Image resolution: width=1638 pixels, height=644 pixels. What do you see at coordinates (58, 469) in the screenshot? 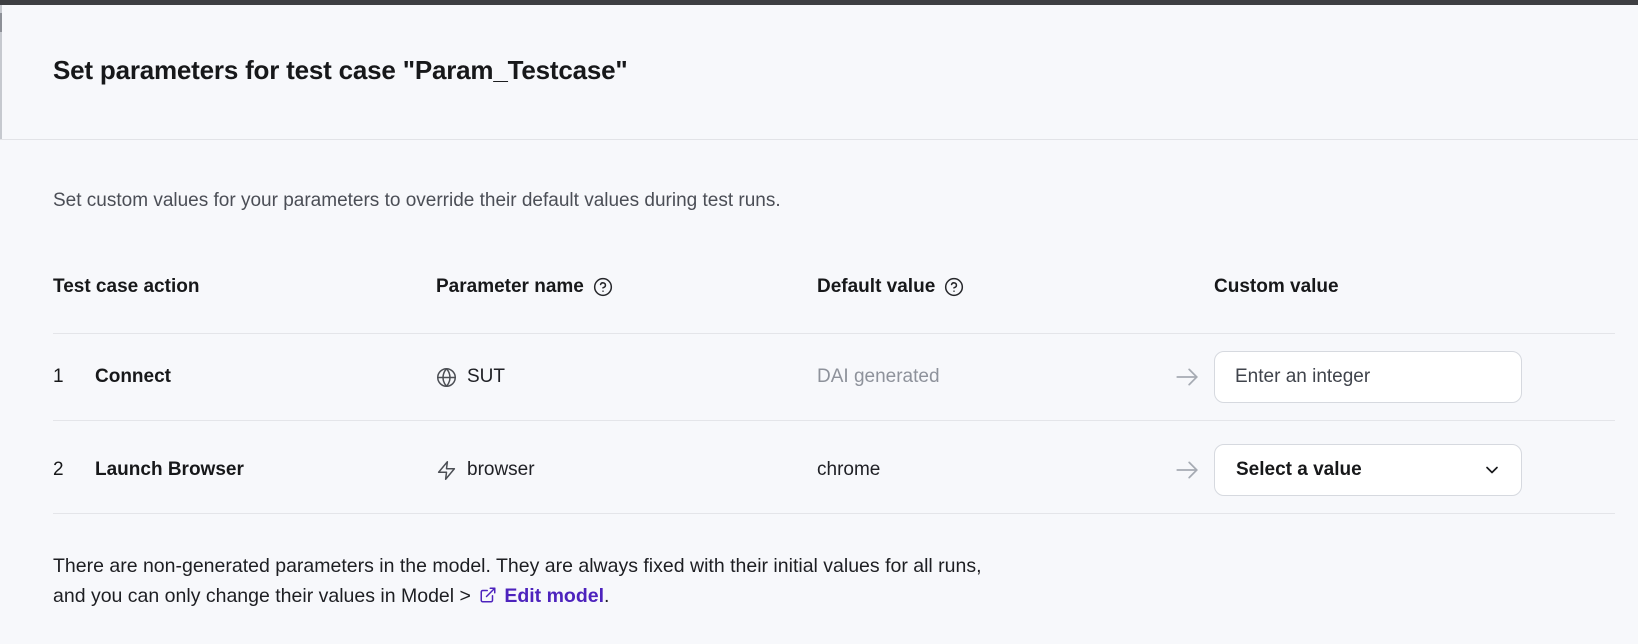
I see `row-index: 2` at bounding box center [58, 469].